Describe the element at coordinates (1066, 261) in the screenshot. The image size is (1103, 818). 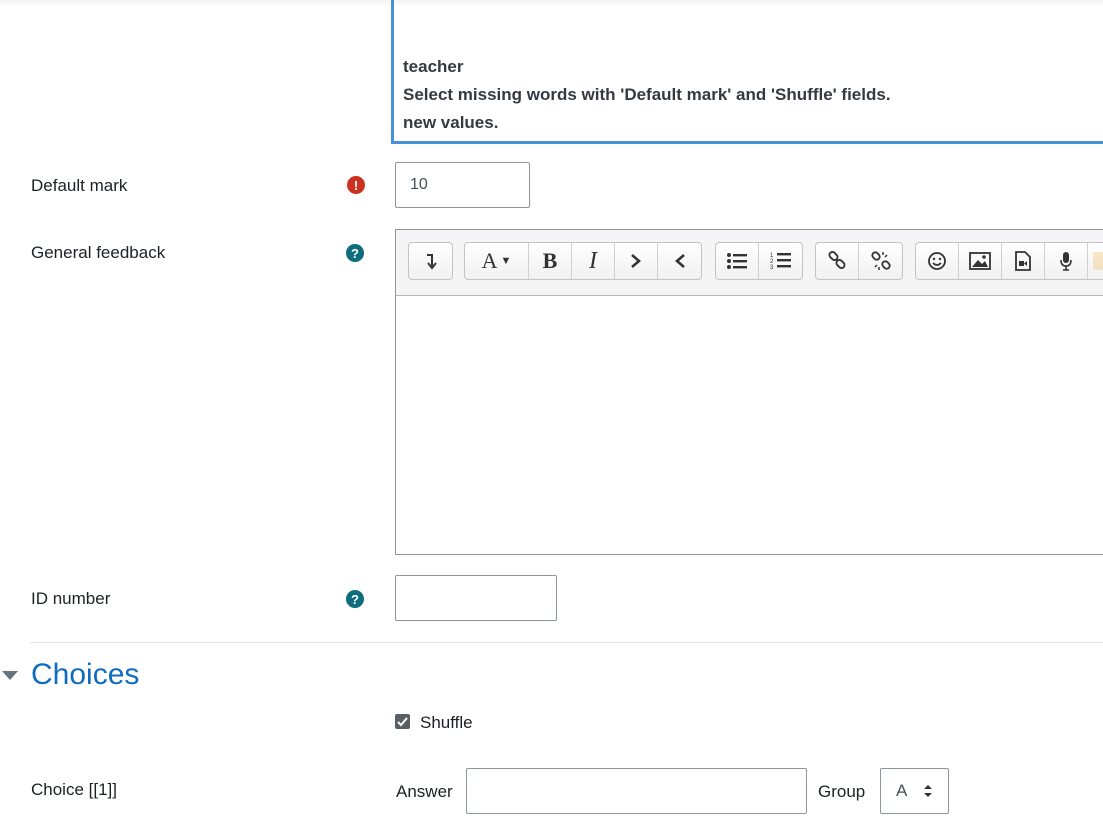
I see `record-audio-icon` at that location.